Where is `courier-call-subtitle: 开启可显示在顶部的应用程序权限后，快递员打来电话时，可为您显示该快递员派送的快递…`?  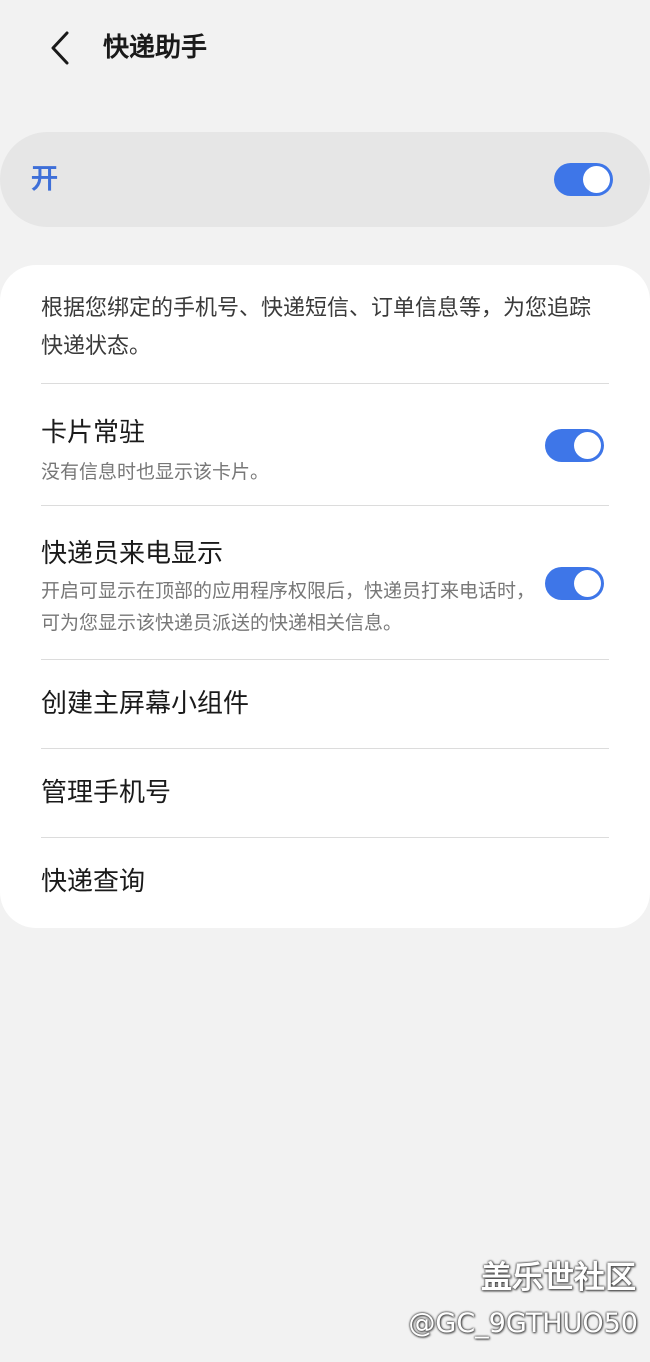
courier-call-subtitle: 开启可显示在顶部的应用程序权限后，快递员打来电话时，可为您显示该快递员派送的快递… is located at coordinates (288, 607).